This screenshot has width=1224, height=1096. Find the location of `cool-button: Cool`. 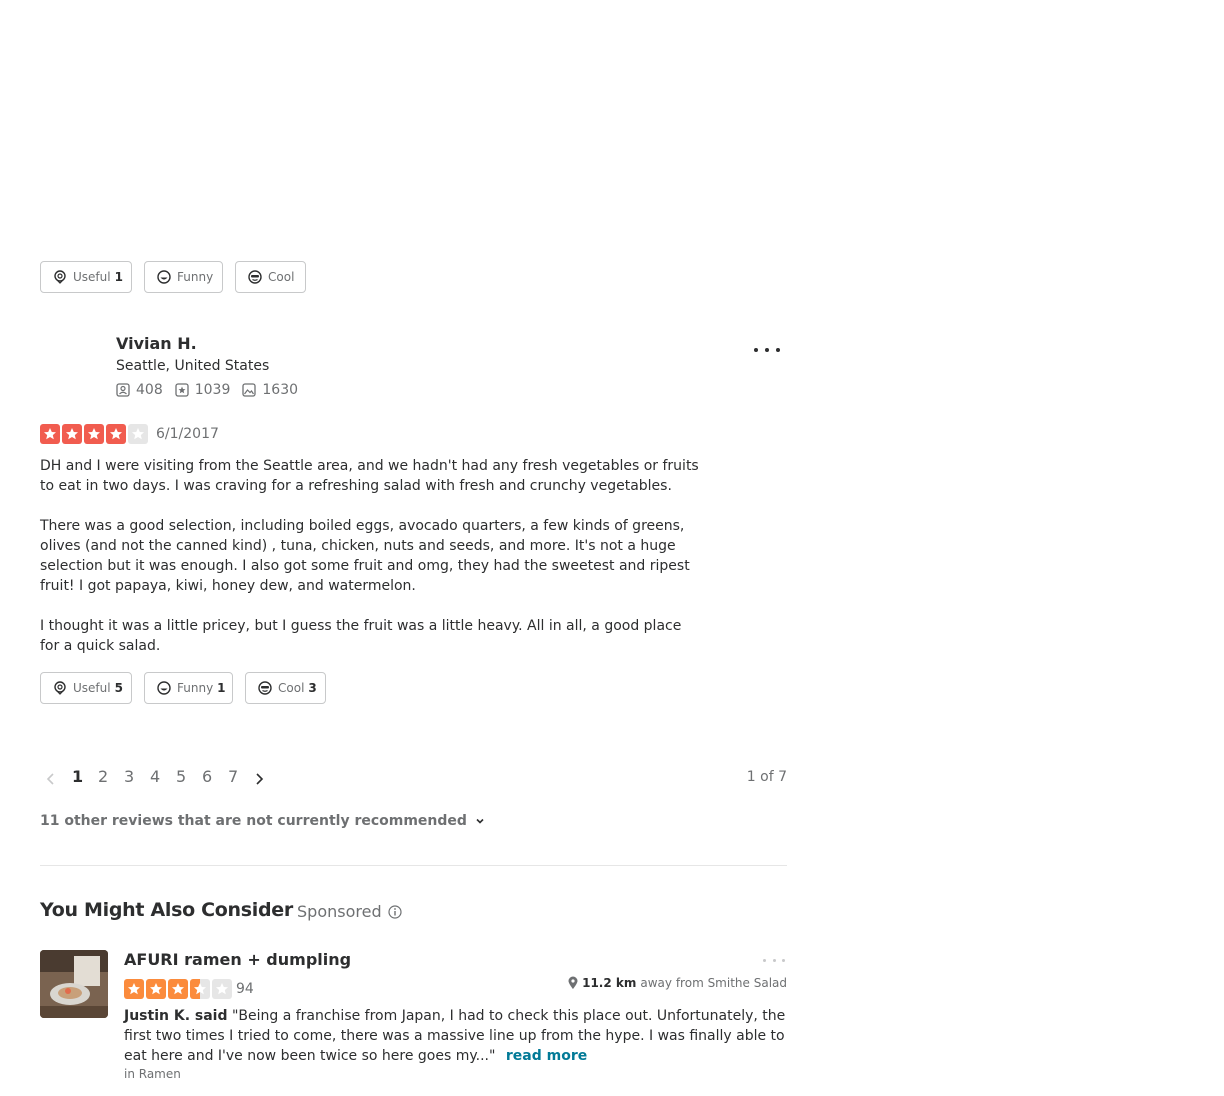

cool-button: Cool is located at coordinates (270, 277).